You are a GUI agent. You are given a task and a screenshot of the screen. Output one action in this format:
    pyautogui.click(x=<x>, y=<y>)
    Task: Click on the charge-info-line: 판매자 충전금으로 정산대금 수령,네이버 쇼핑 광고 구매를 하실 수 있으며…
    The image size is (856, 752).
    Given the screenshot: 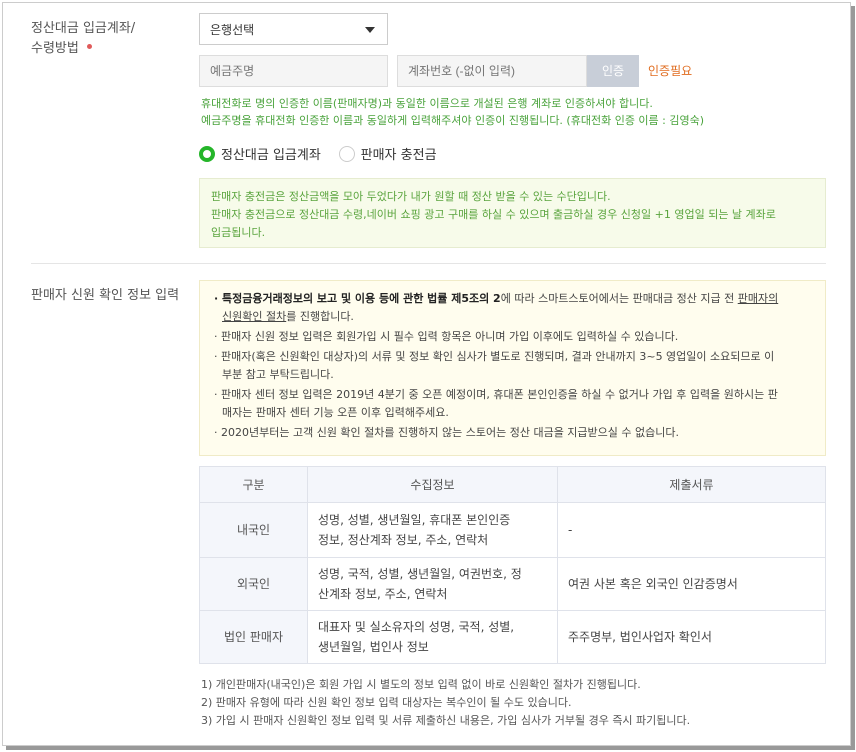 What is the action you would take?
    pyautogui.click(x=493, y=214)
    